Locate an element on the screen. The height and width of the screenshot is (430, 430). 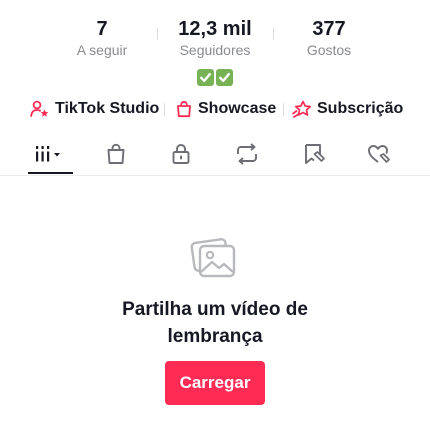
followers-count: 12,3 mil is located at coordinates (215, 29).